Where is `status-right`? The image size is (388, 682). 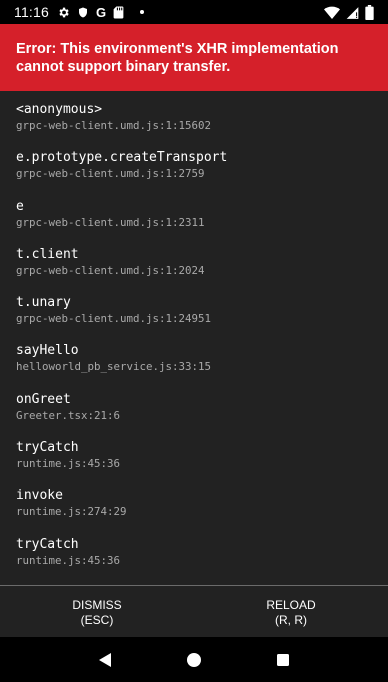
status-right is located at coordinates (349, 12).